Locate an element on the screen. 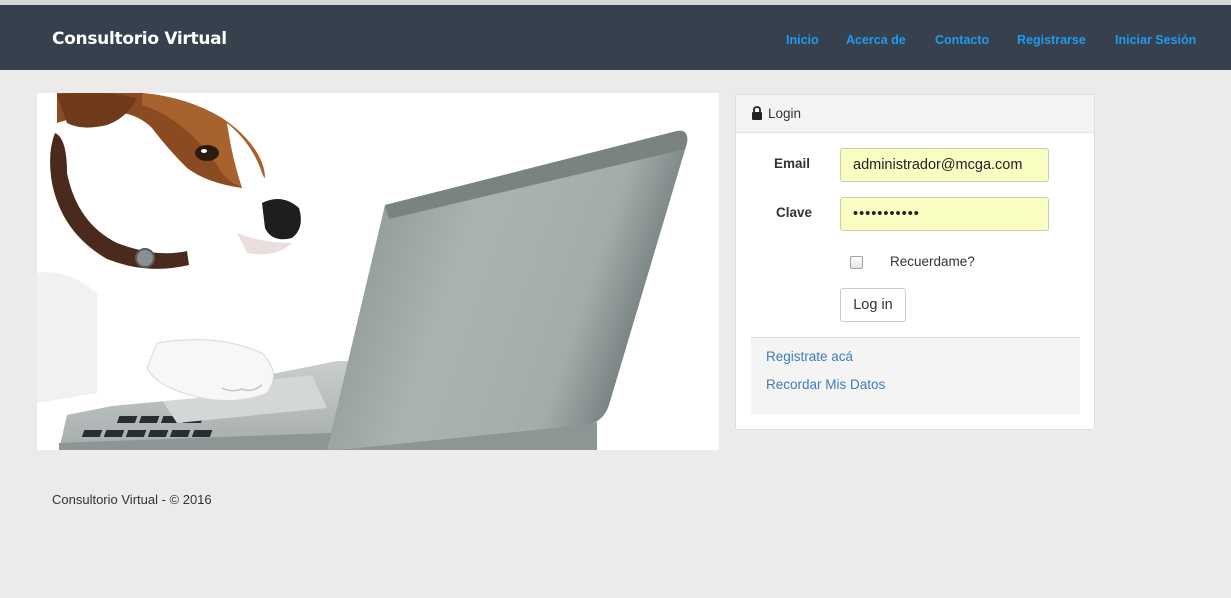 This screenshot has height=598, width=1231. login-button: Log in is located at coordinates (873, 305).